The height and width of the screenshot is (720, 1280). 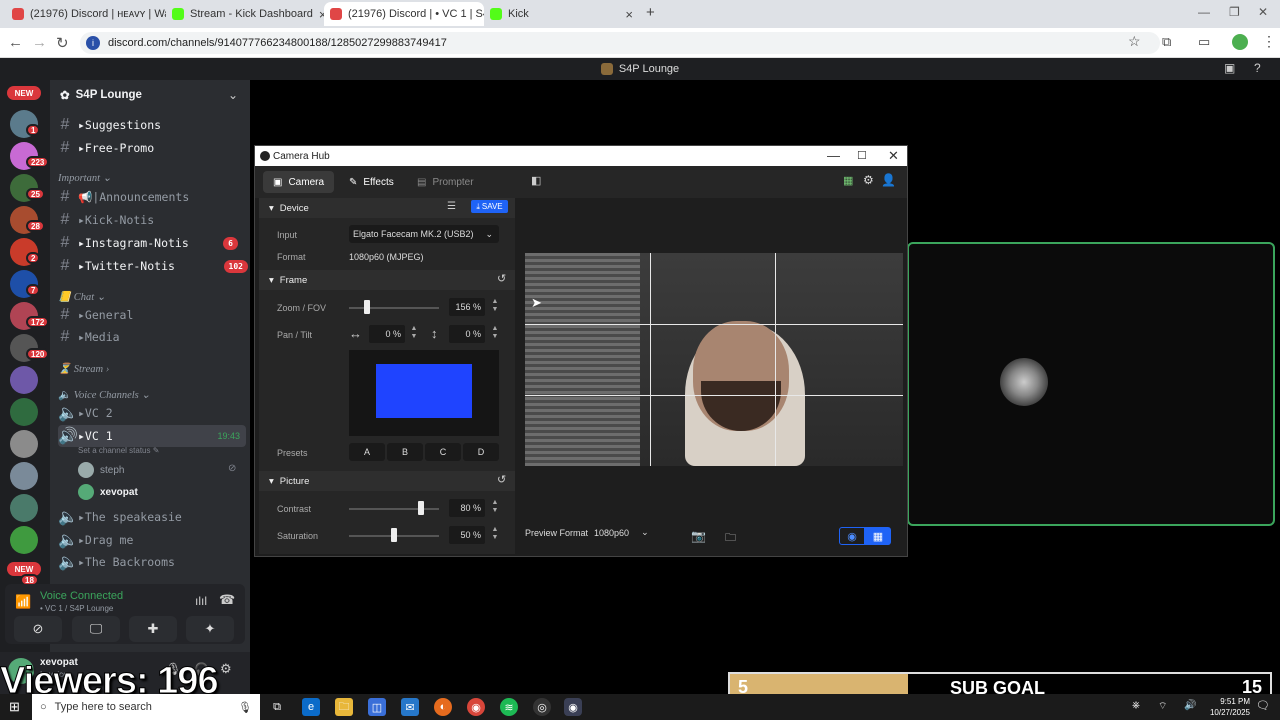 What do you see at coordinates (1091, 384) in the screenshot?
I see `video-stage-tile` at bounding box center [1091, 384].